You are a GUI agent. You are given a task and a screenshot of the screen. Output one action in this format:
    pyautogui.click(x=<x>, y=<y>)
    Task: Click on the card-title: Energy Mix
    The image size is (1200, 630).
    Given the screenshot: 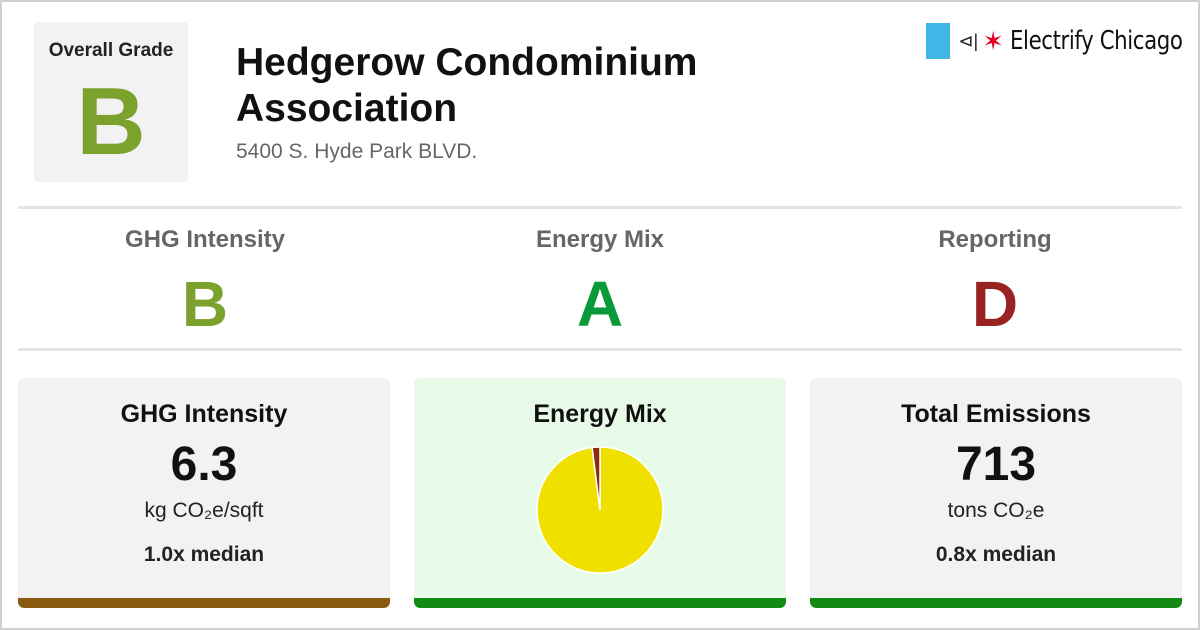 What is the action you would take?
    pyautogui.click(x=600, y=414)
    